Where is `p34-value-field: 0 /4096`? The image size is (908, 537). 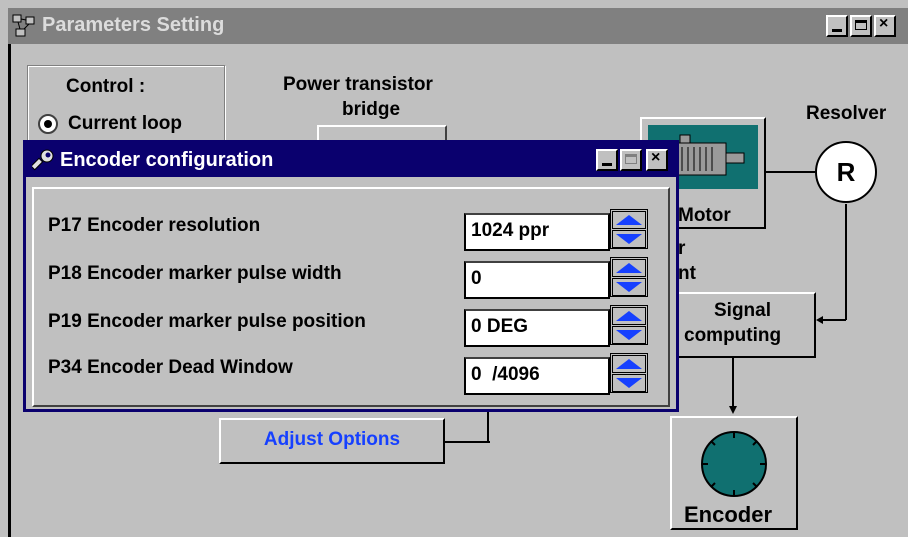
p34-value-field: 0 /4096 is located at coordinates (537, 376).